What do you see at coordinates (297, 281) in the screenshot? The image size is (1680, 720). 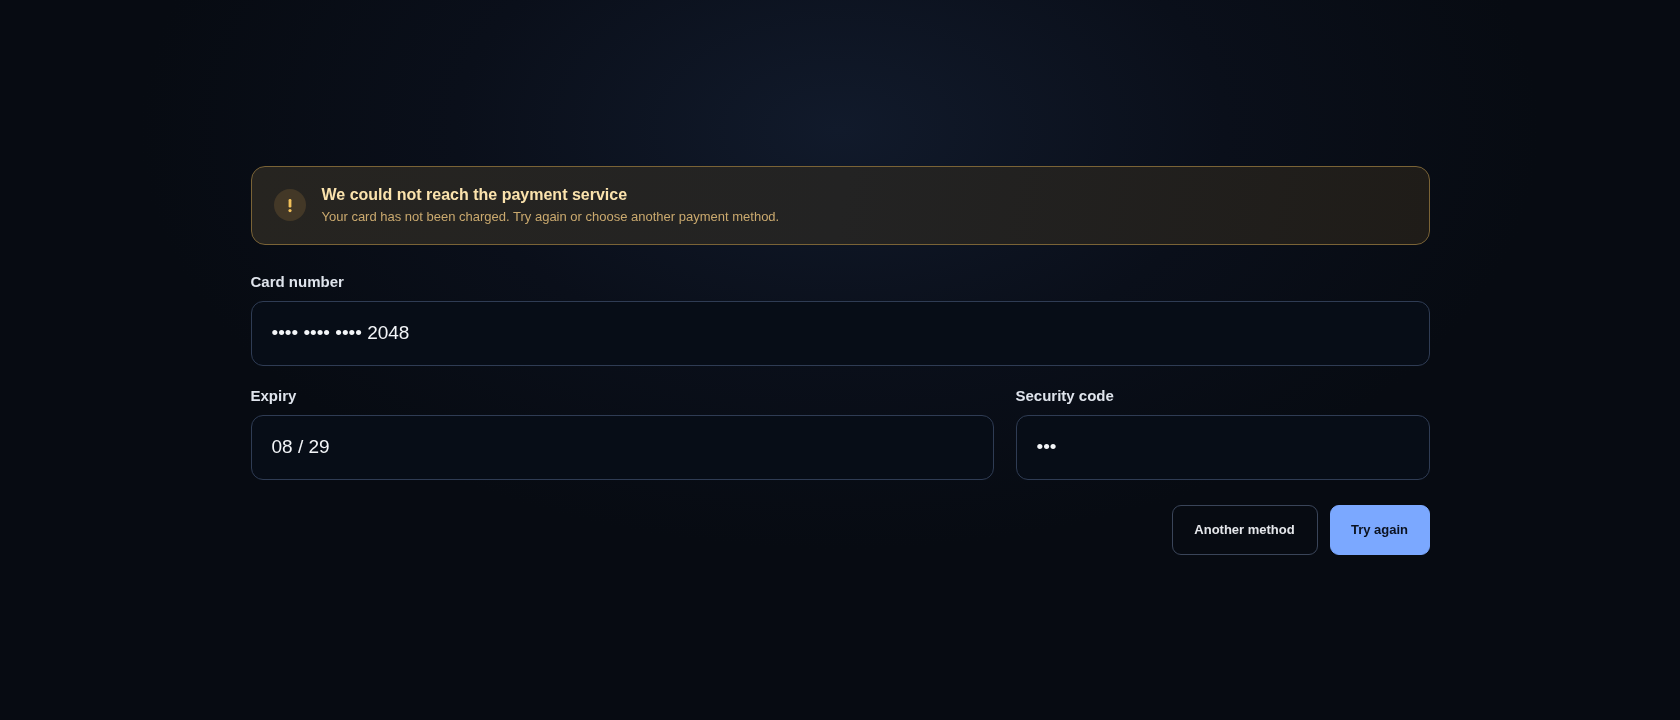 I see `field-label: Card number` at bounding box center [297, 281].